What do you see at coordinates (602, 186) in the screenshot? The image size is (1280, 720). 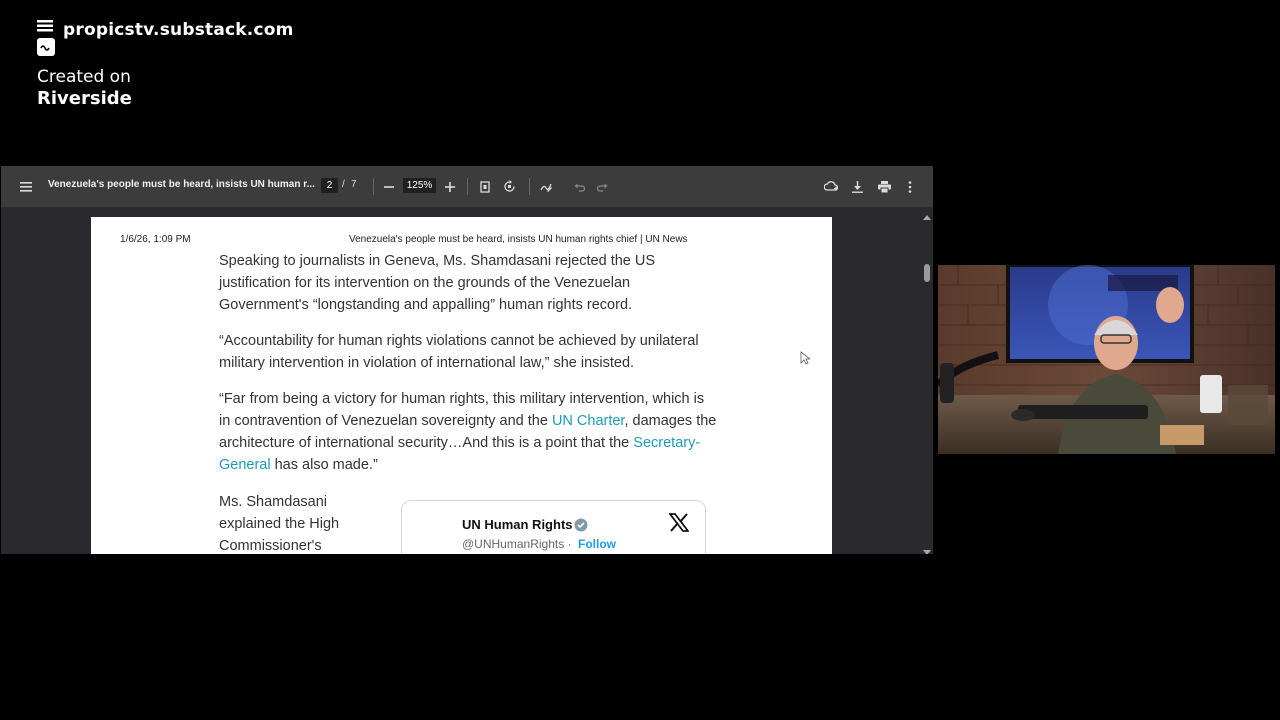 I see `redo-icon` at bounding box center [602, 186].